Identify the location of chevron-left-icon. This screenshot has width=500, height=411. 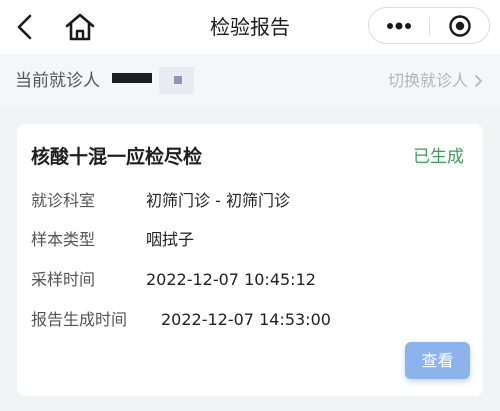
(24, 27).